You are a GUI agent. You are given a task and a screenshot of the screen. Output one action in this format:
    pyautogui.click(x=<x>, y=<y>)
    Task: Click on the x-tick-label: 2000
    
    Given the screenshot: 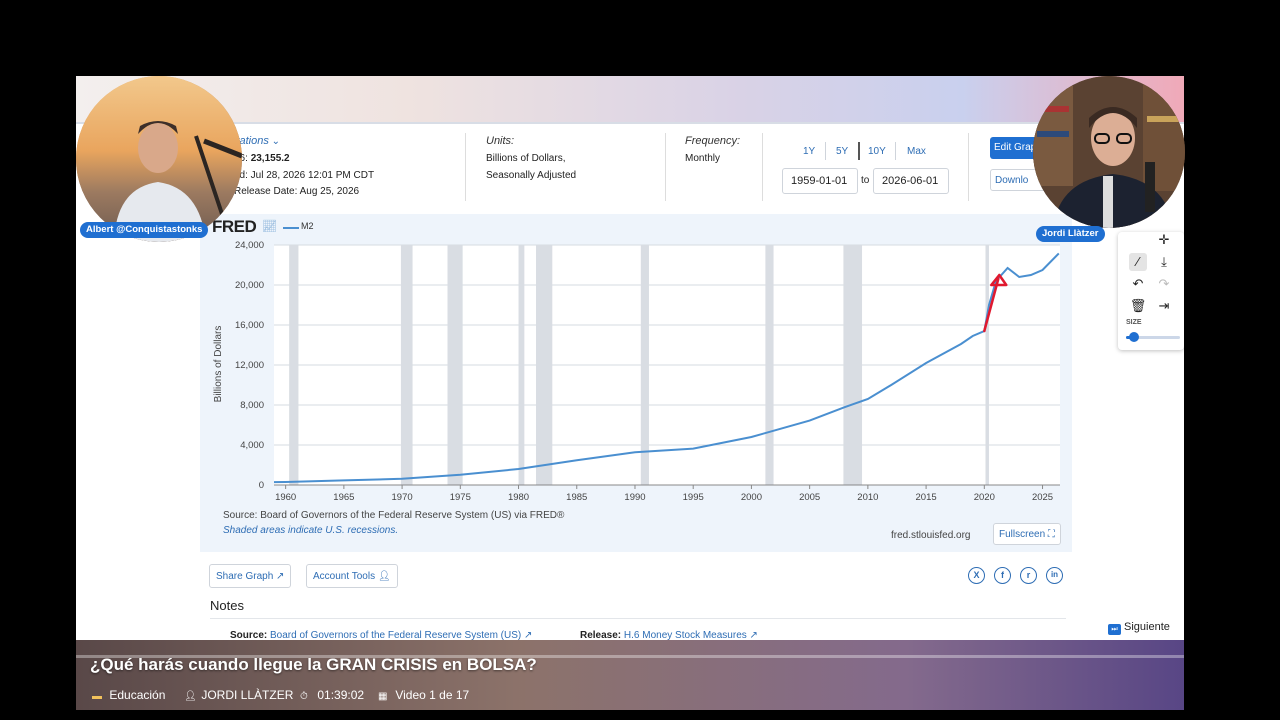 What is the action you would take?
    pyautogui.click(x=751, y=497)
    